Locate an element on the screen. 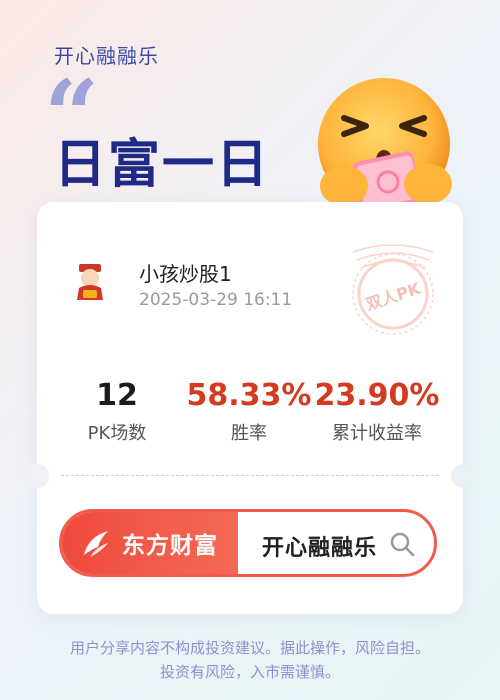  stat-label: 累计收益率 is located at coordinates (377, 433).